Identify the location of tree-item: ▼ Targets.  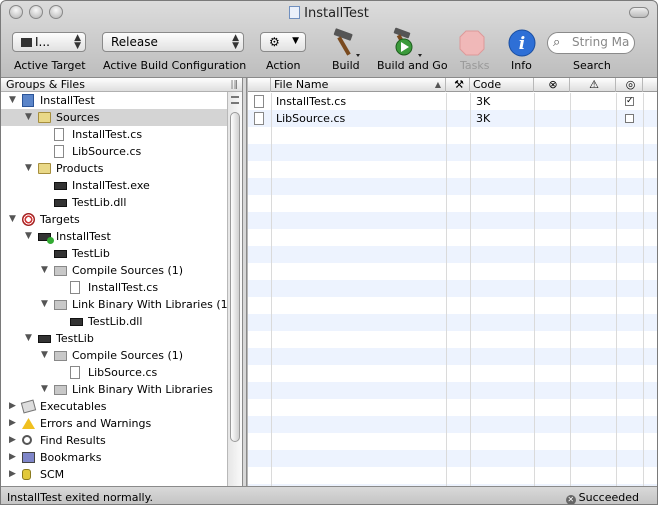
(114, 219).